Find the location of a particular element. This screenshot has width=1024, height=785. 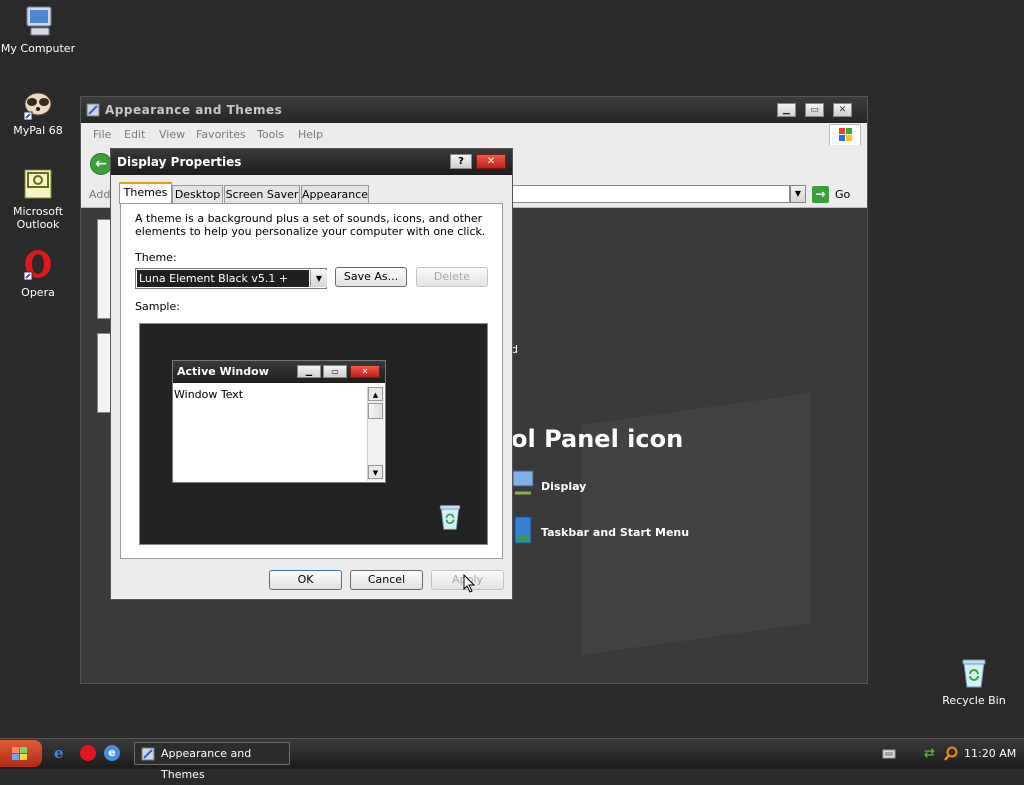

scroll-up-icon: ▲ is located at coordinates (375, 394).